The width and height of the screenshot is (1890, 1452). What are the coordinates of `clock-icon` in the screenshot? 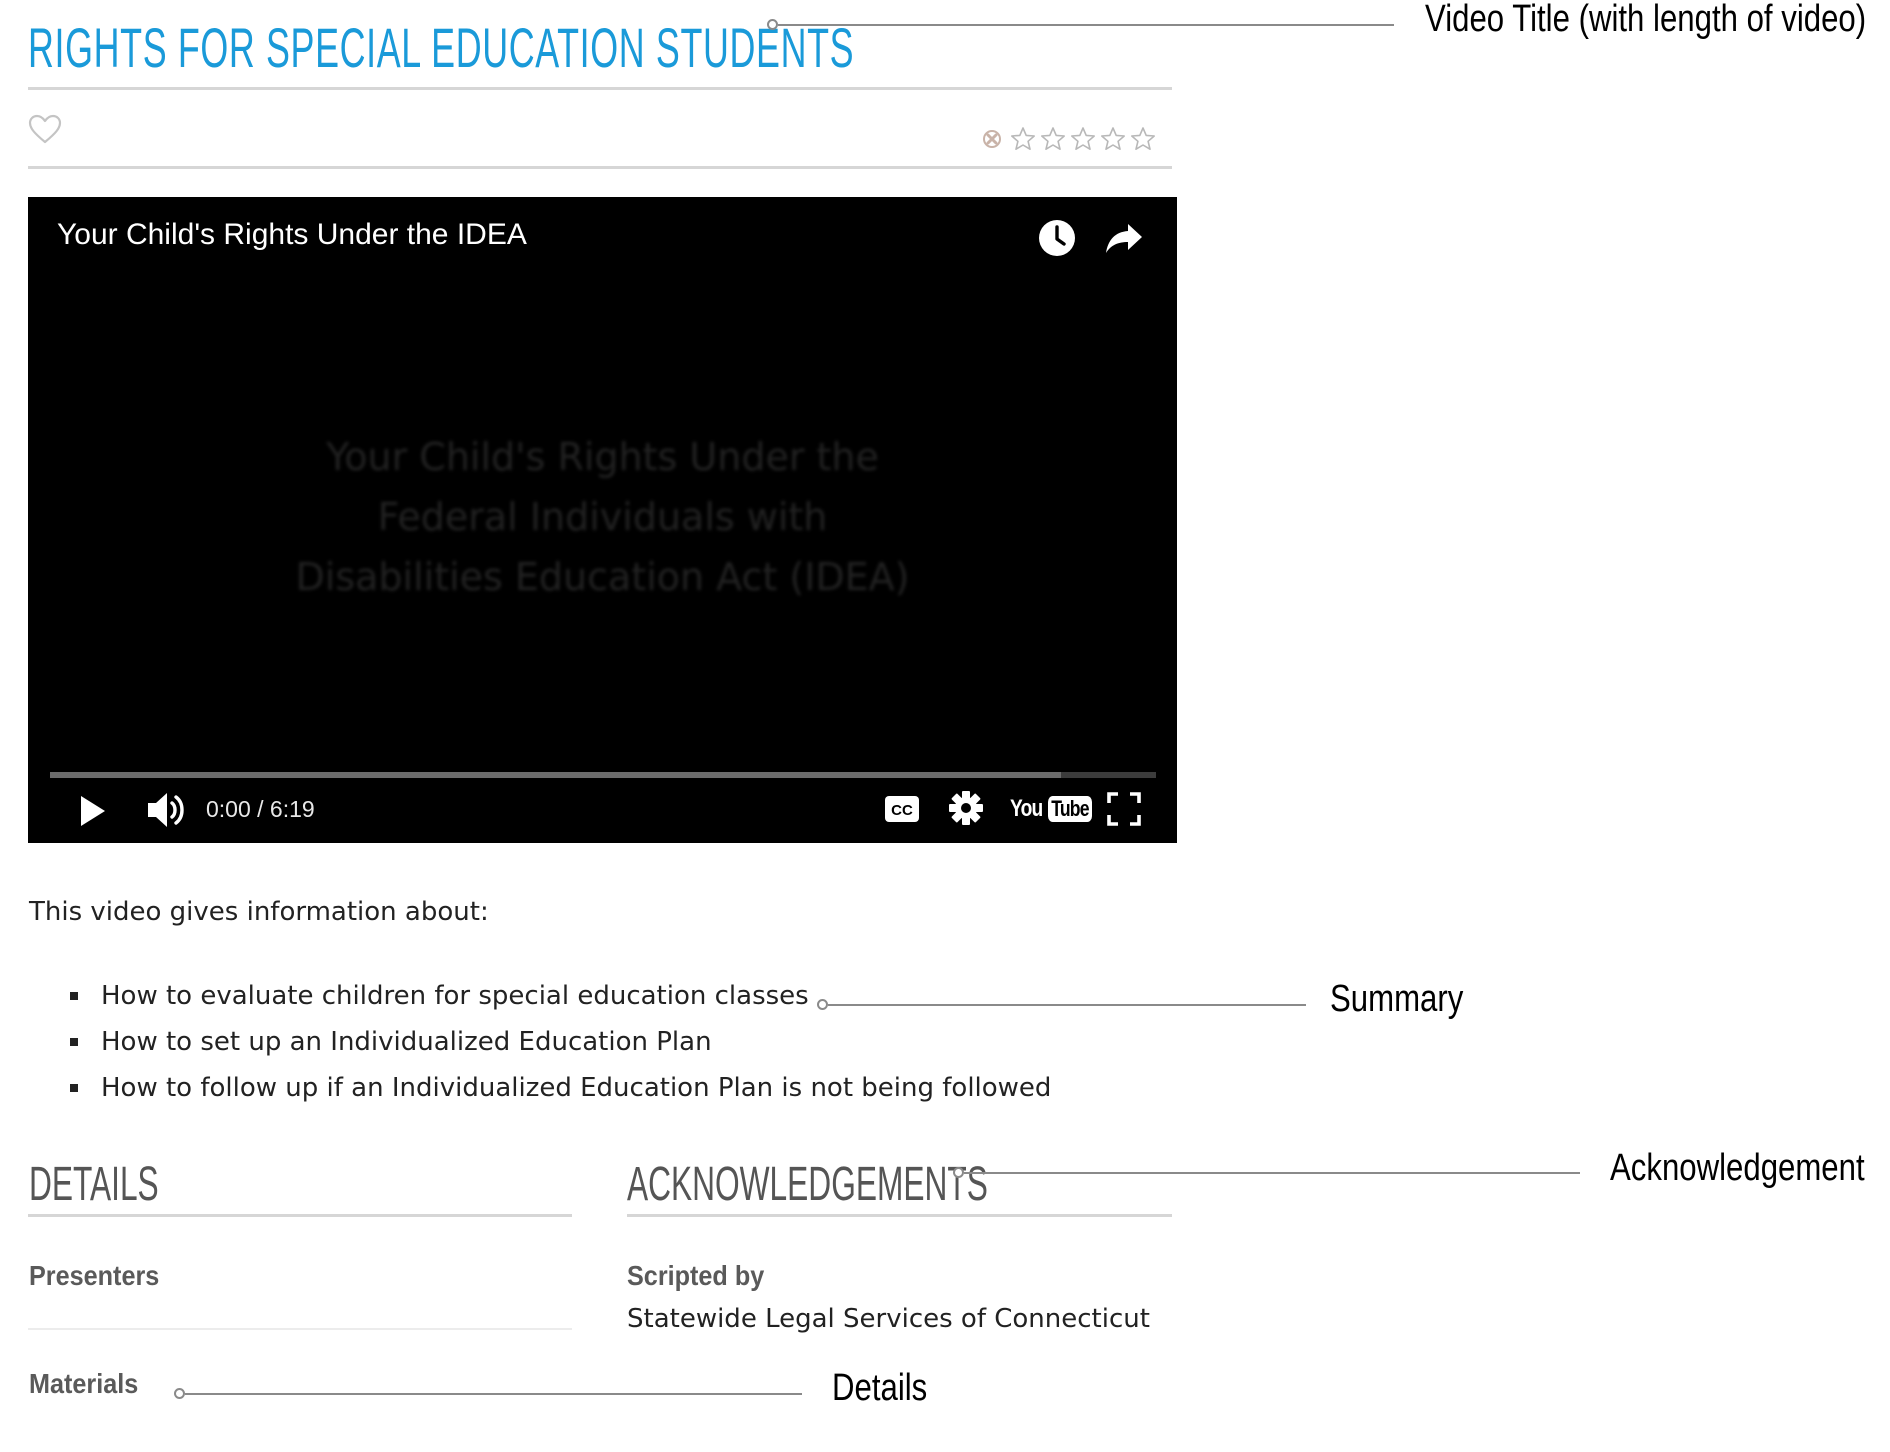 It's located at (1057, 238).